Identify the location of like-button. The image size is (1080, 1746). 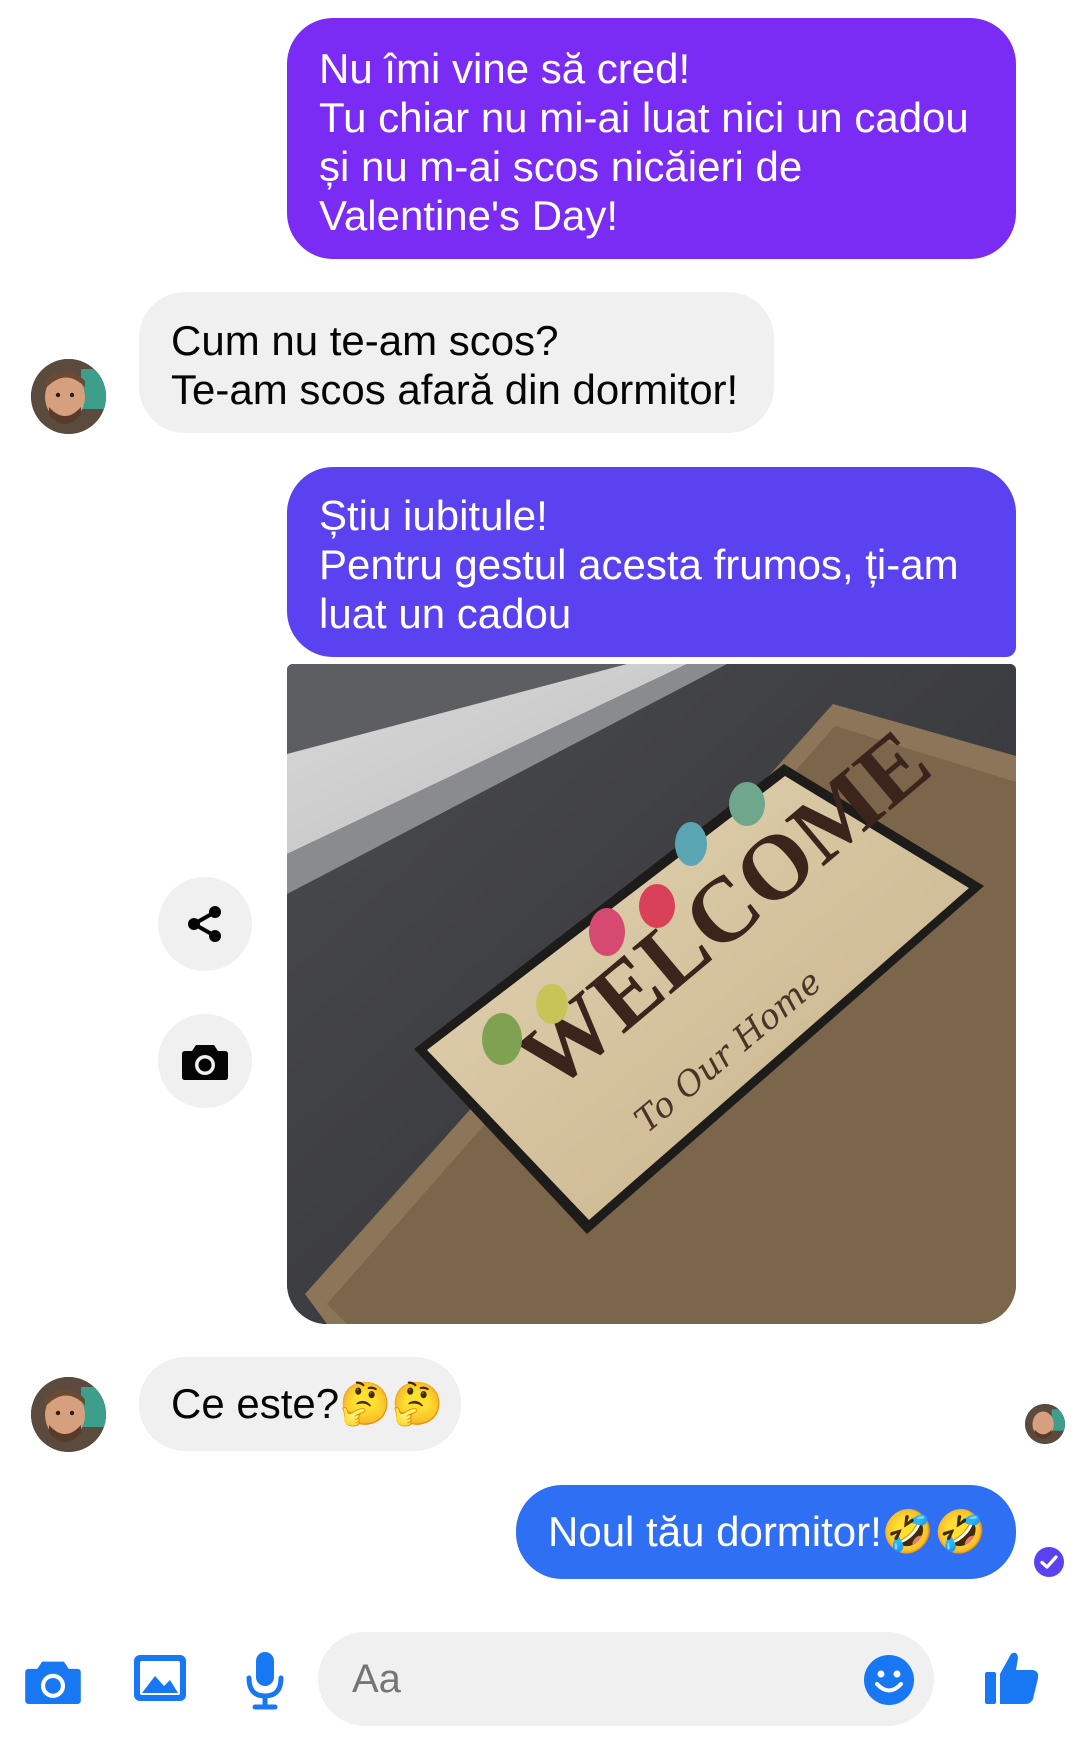
(1012, 1677).